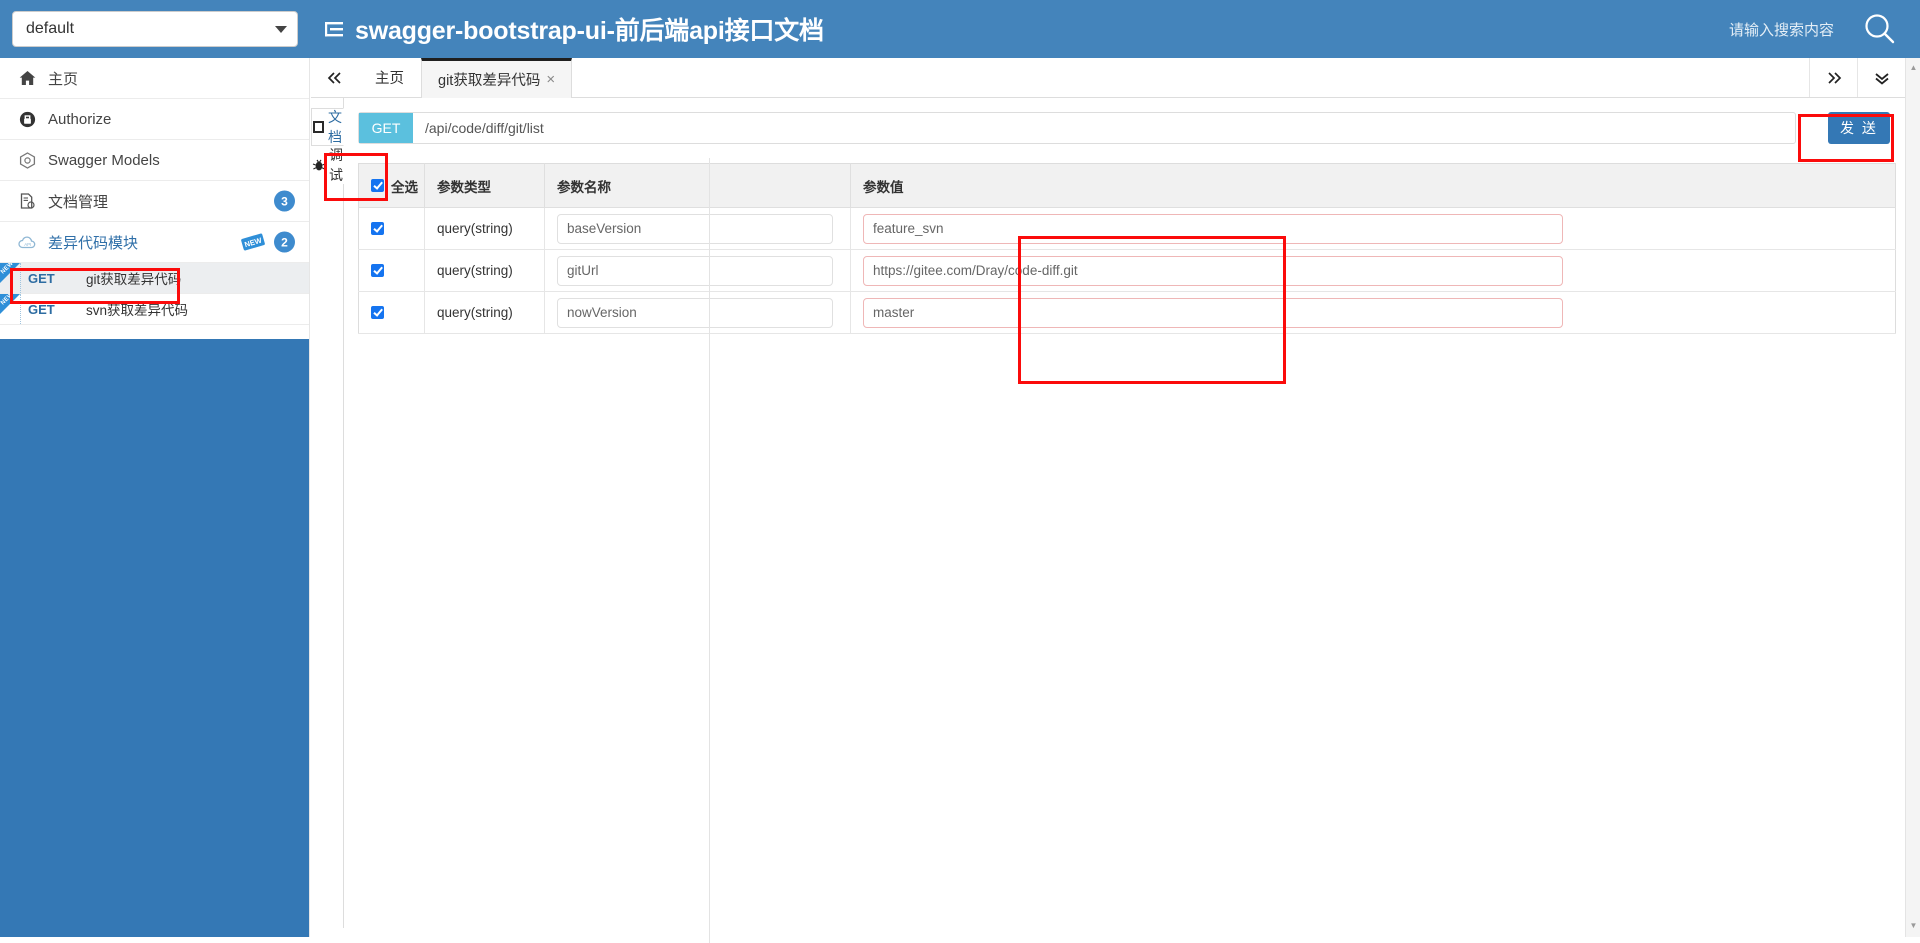 The width and height of the screenshot is (1920, 943). What do you see at coordinates (709, 550) in the screenshot?
I see `content-divider` at bounding box center [709, 550].